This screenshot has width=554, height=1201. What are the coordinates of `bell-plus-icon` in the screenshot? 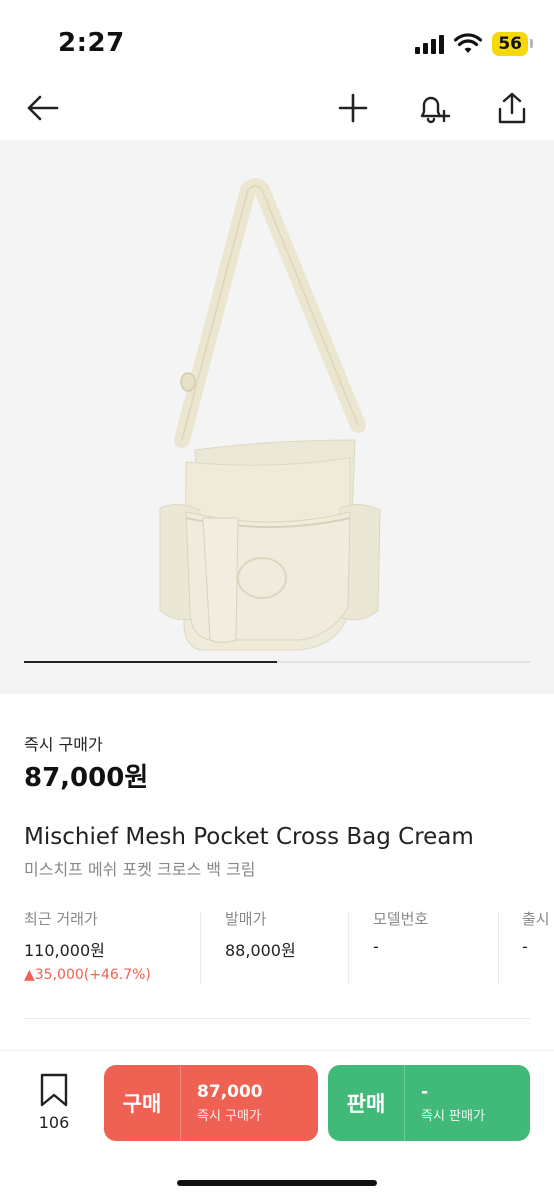 It's located at (435, 110).